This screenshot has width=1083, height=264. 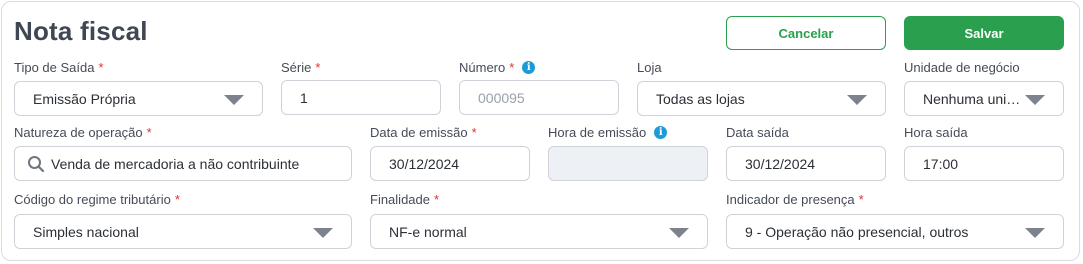 I want to click on hora-emissao-input, so click(x=628, y=163).